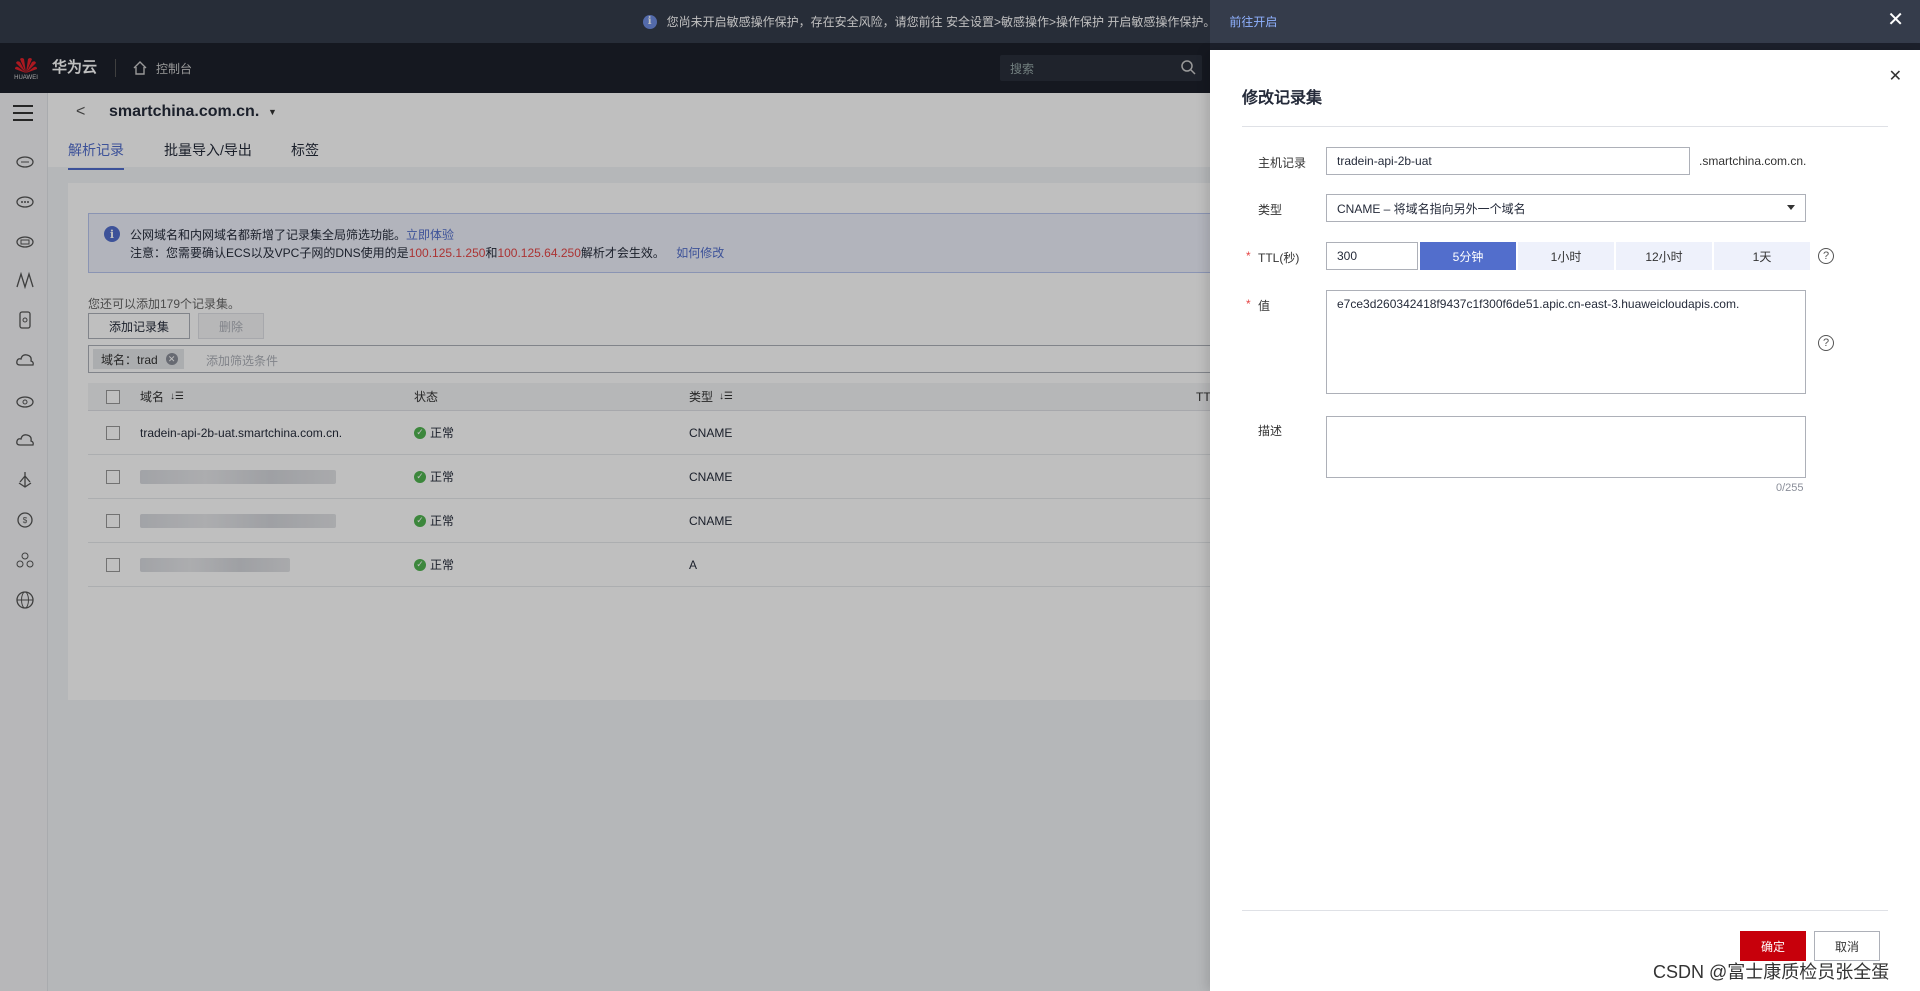 The height and width of the screenshot is (991, 1920). I want to click on value-help-icon: ?, so click(1826, 343).